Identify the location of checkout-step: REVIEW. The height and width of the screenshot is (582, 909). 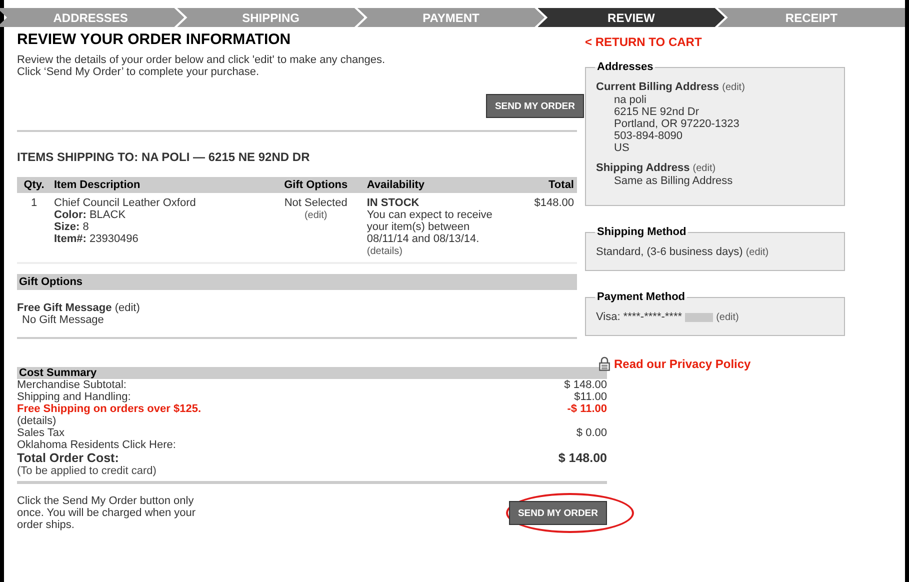
(631, 17).